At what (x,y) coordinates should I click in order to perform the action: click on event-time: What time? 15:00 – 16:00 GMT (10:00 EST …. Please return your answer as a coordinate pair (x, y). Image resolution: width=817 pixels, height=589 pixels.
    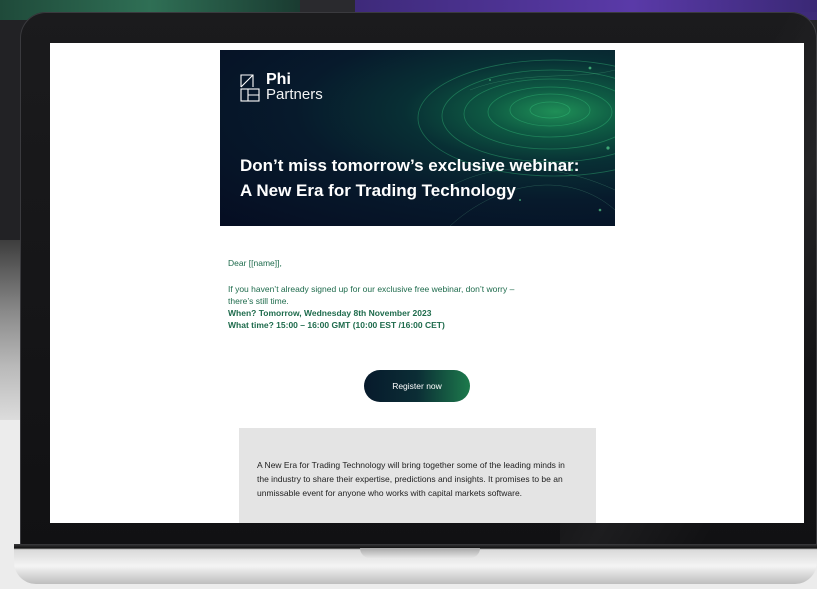
    Looking at the image, I should click on (336, 325).